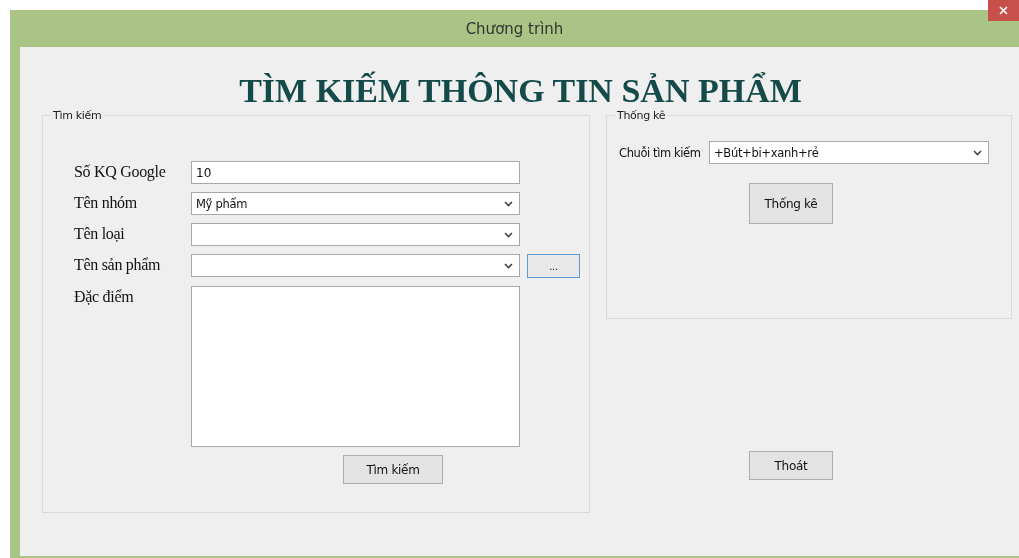 The width and height of the screenshot is (1019, 558). What do you see at coordinates (791, 203) in the screenshot?
I see `stats-button: Thống kê` at bounding box center [791, 203].